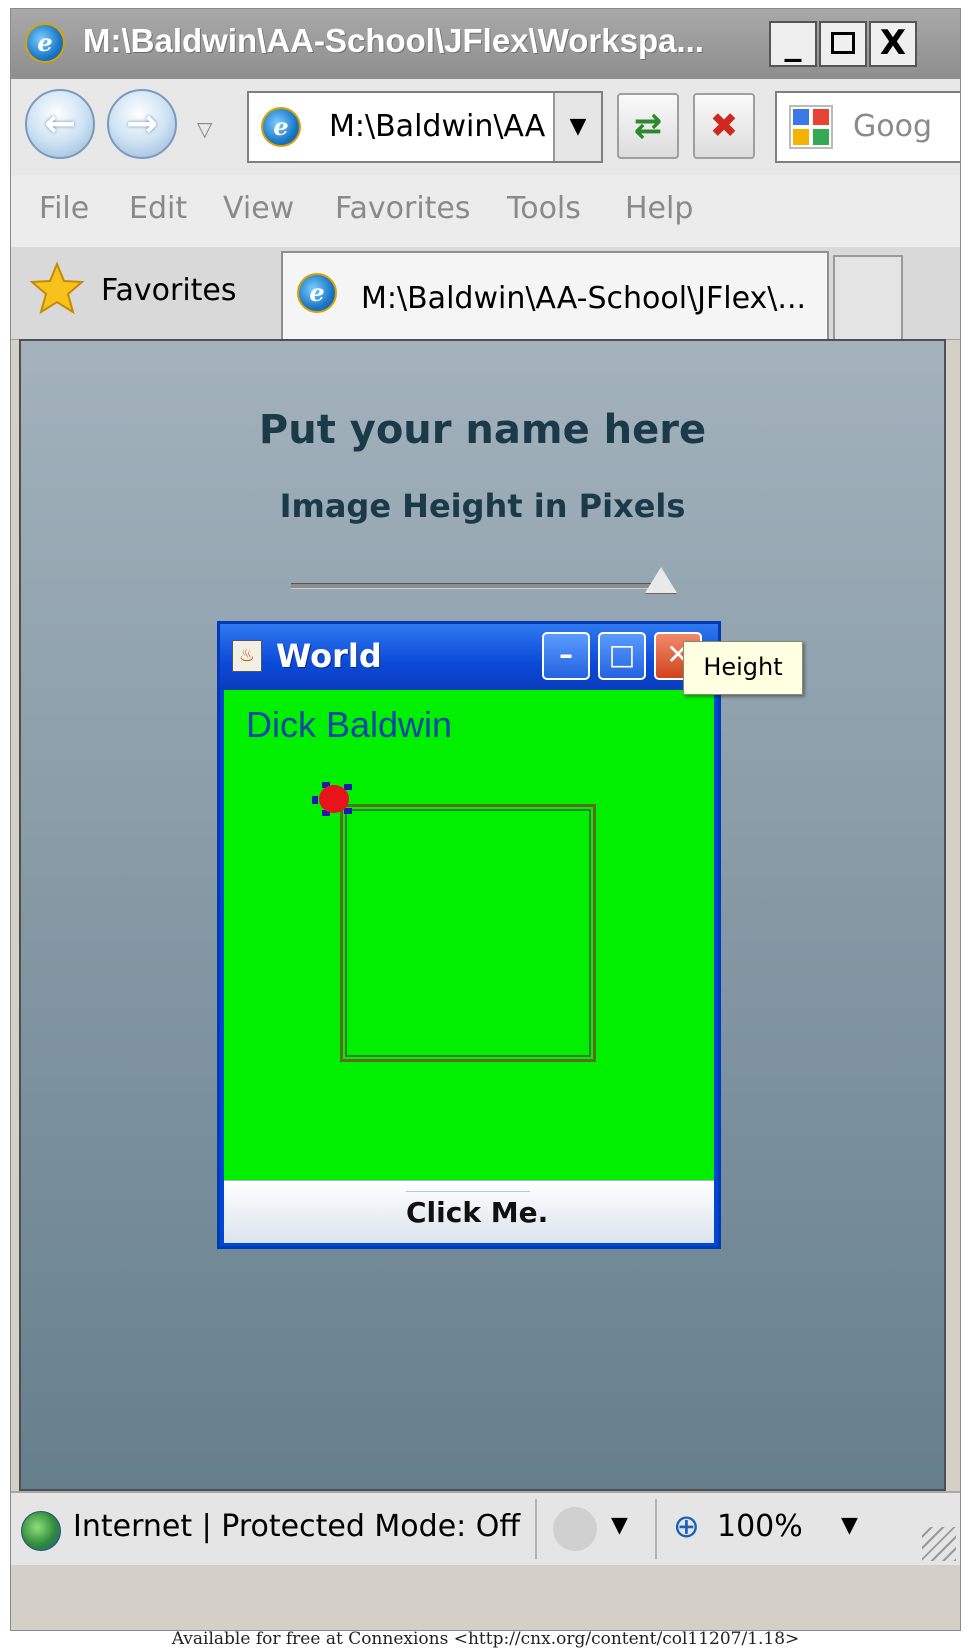  What do you see at coordinates (868, 297) in the screenshot?
I see `new-tab-button` at bounding box center [868, 297].